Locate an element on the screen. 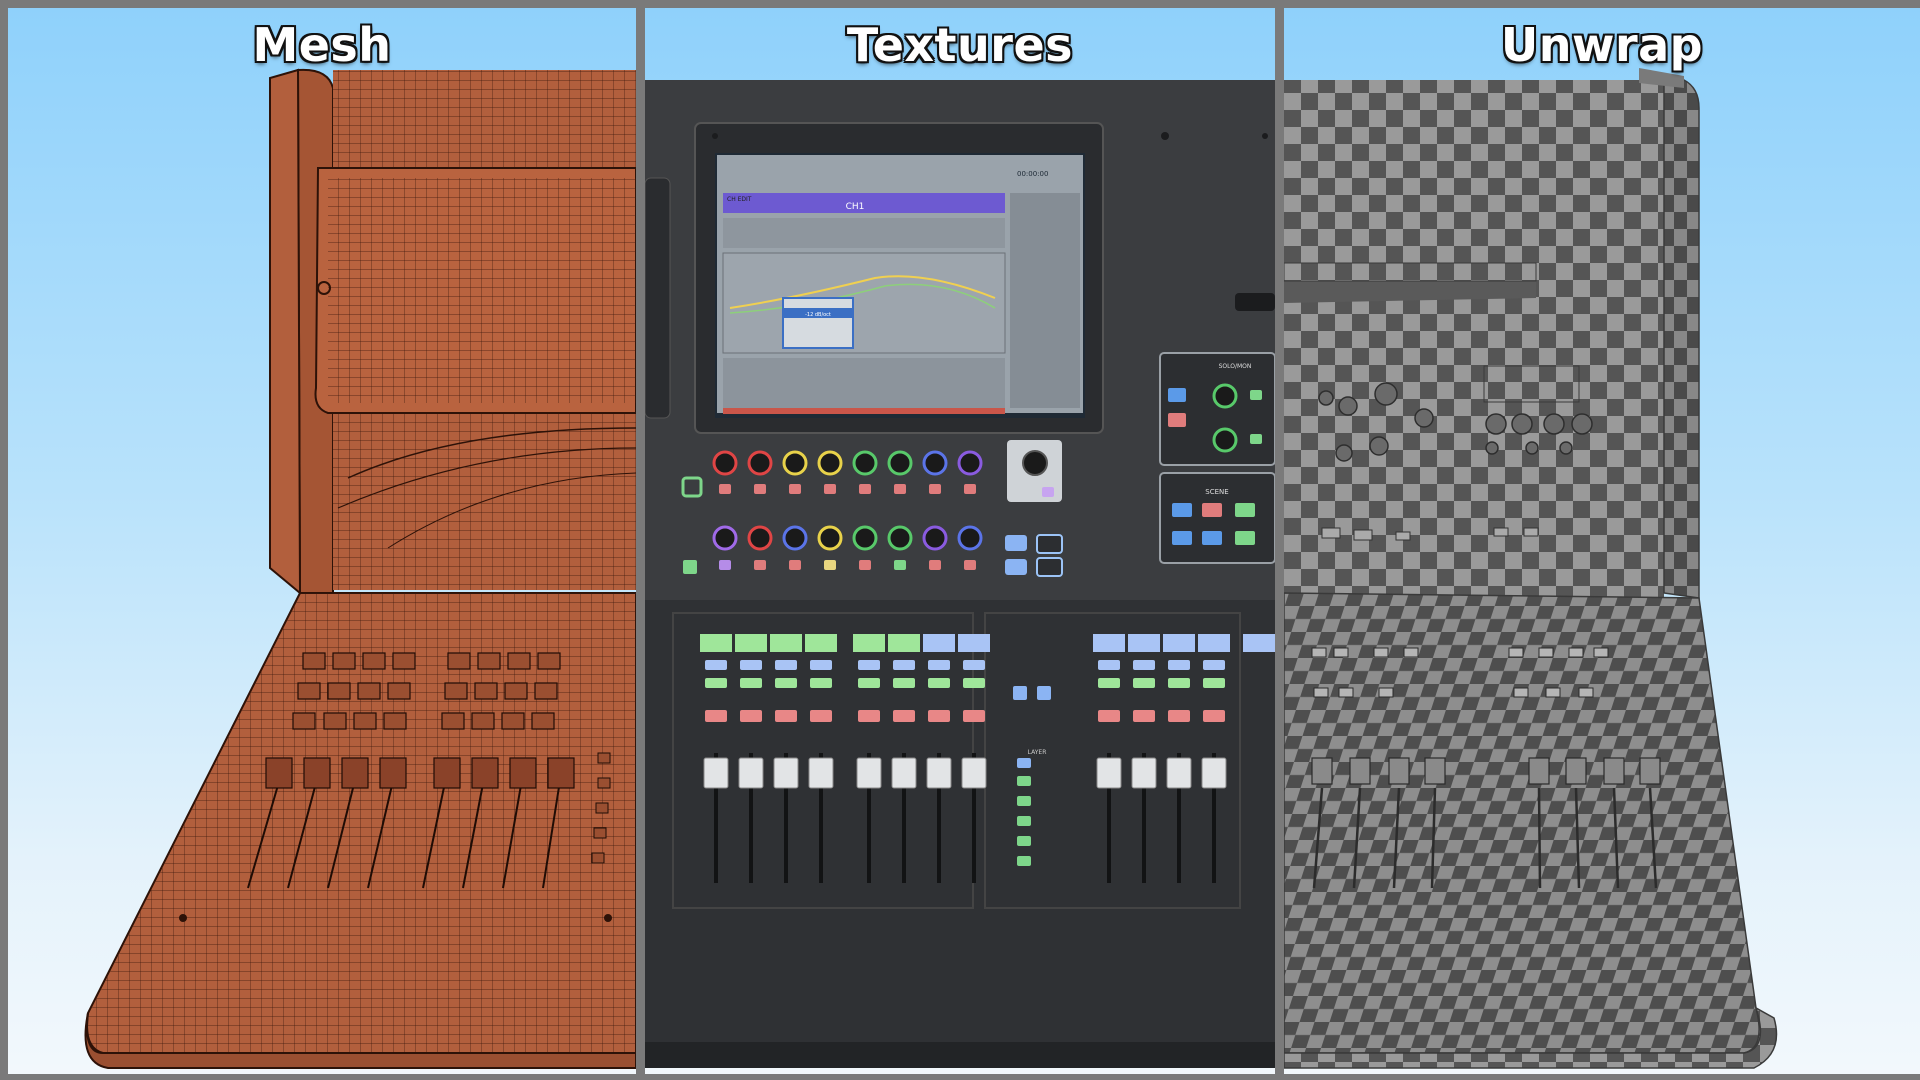 The width and height of the screenshot is (1920, 1080). panel-title-unwrap: Unwrap is located at coordinates (1602, 45).